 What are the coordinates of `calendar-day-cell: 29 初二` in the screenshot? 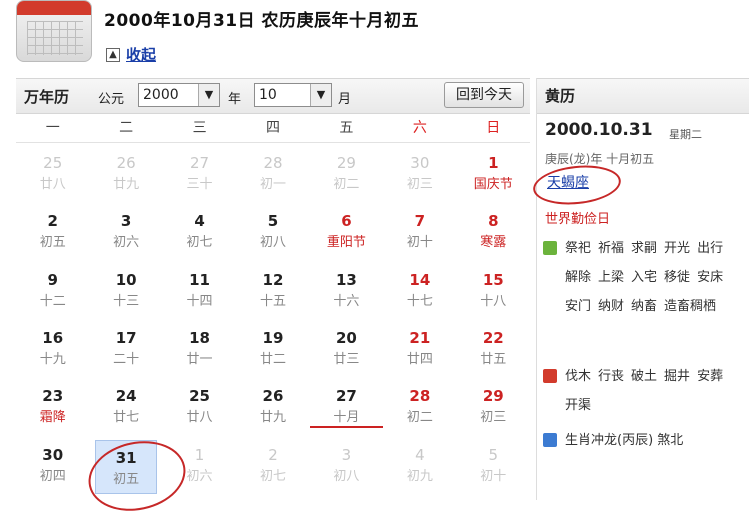 It's located at (346, 175).